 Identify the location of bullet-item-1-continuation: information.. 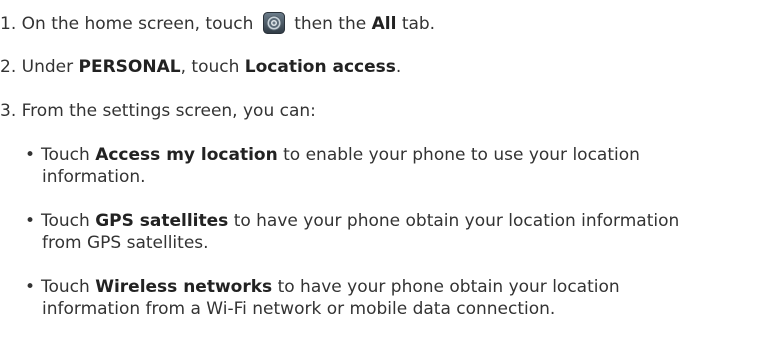
(85, 177).